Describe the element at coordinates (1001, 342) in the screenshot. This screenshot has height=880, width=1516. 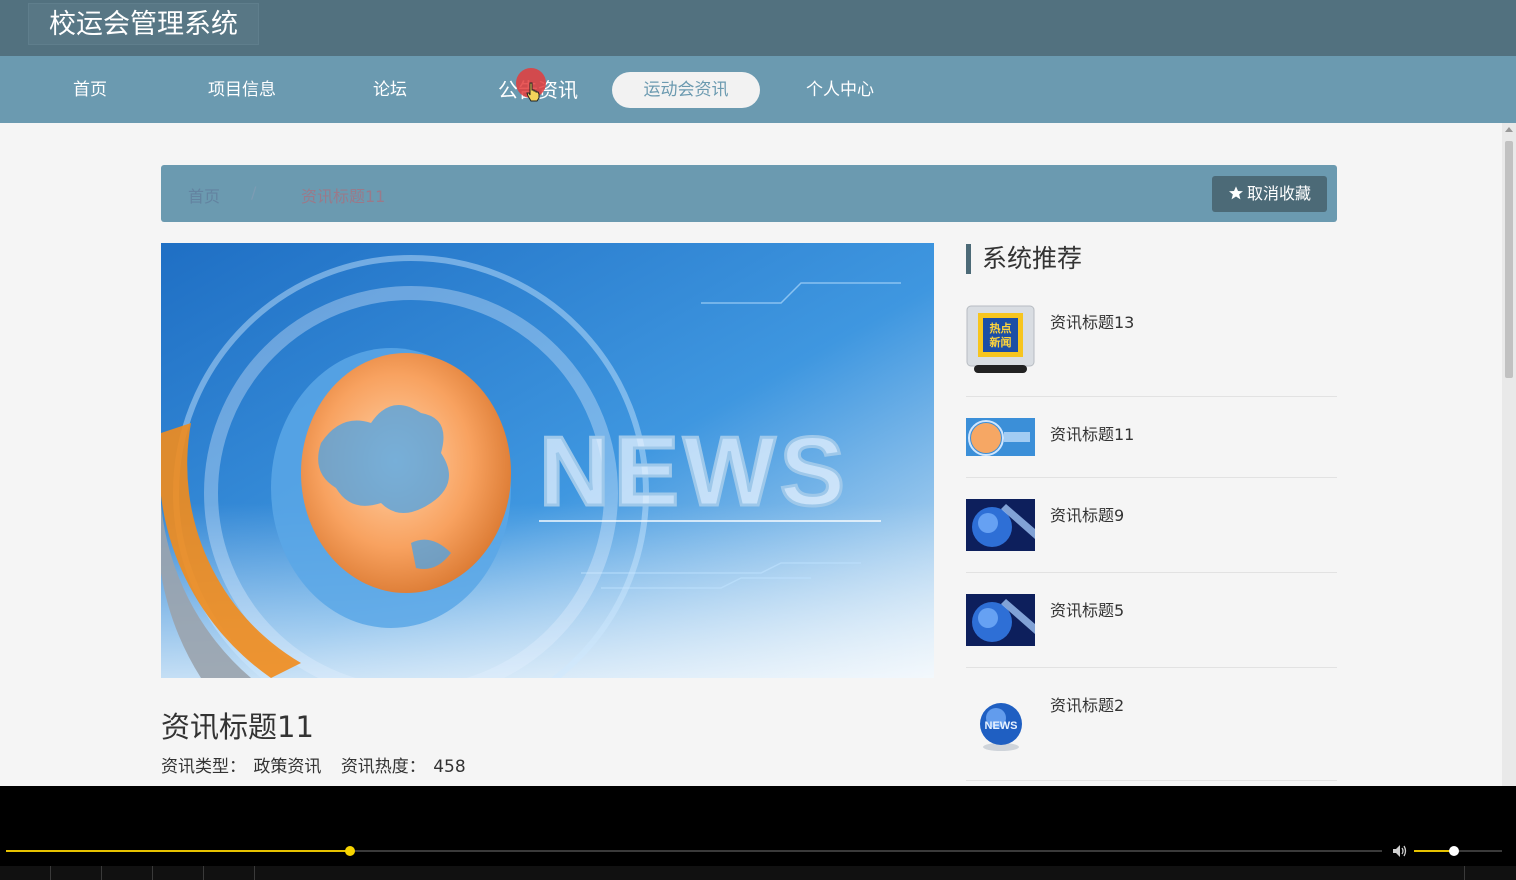
I see `thumb-news-text: 新闻` at that location.